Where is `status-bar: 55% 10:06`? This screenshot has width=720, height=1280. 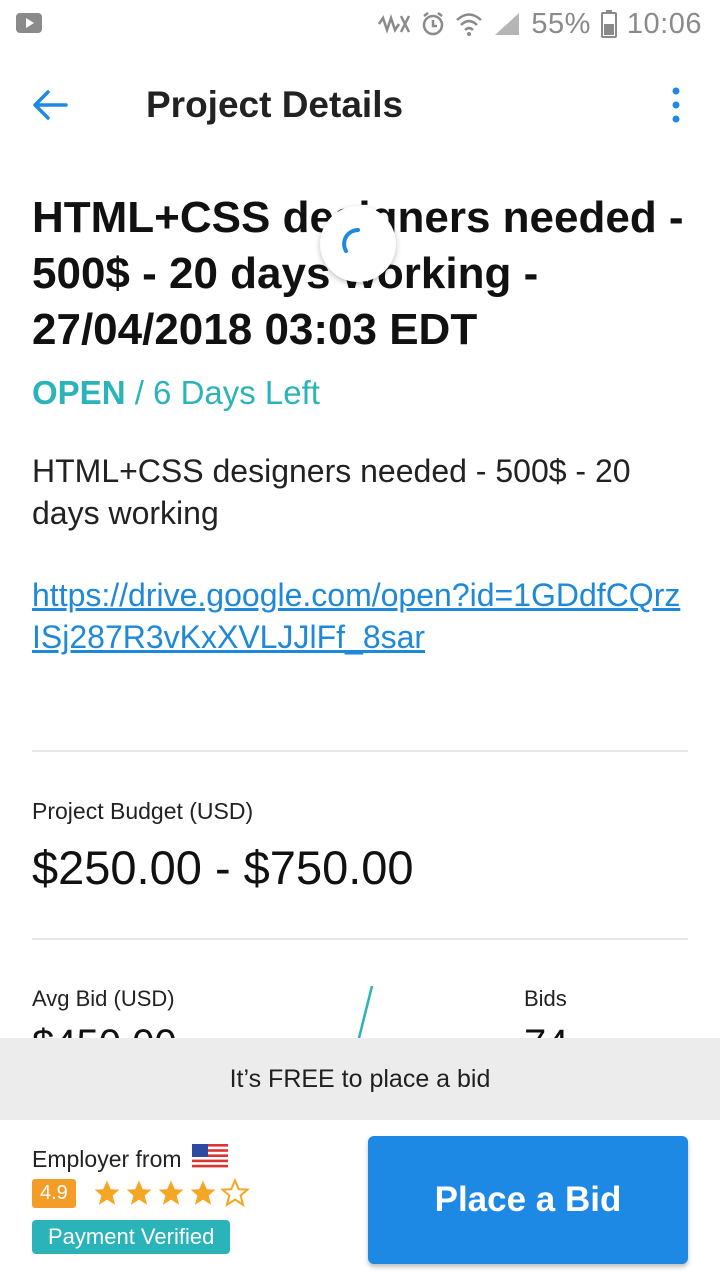
status-bar: 55% 10:06 is located at coordinates (360, 25).